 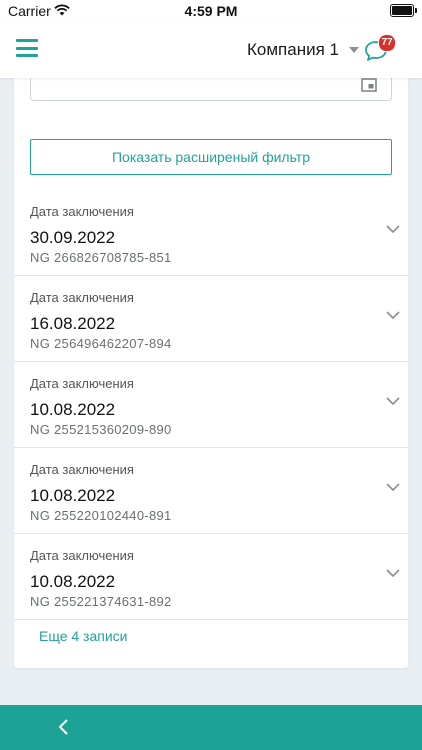 I want to click on chat-button: 77, so click(x=380, y=49).